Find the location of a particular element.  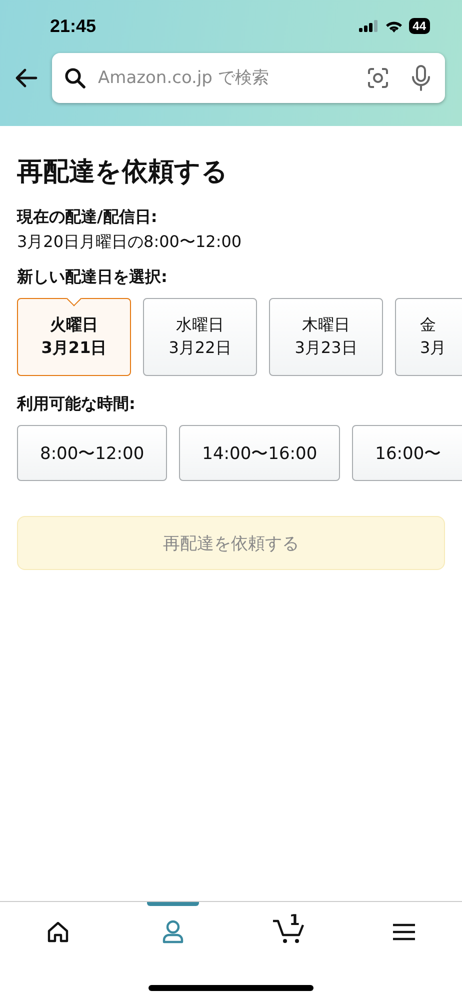

search-bar: Amazon.co.jp で検索 is located at coordinates (248, 78).